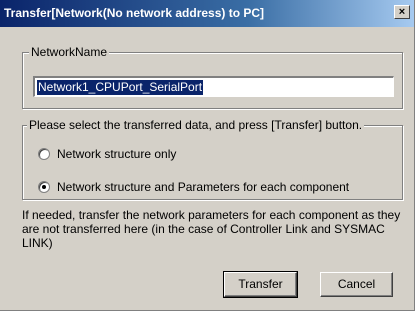 The image size is (415, 311). Describe the element at coordinates (117, 154) in the screenshot. I see `radio-label: Network structure only` at that location.